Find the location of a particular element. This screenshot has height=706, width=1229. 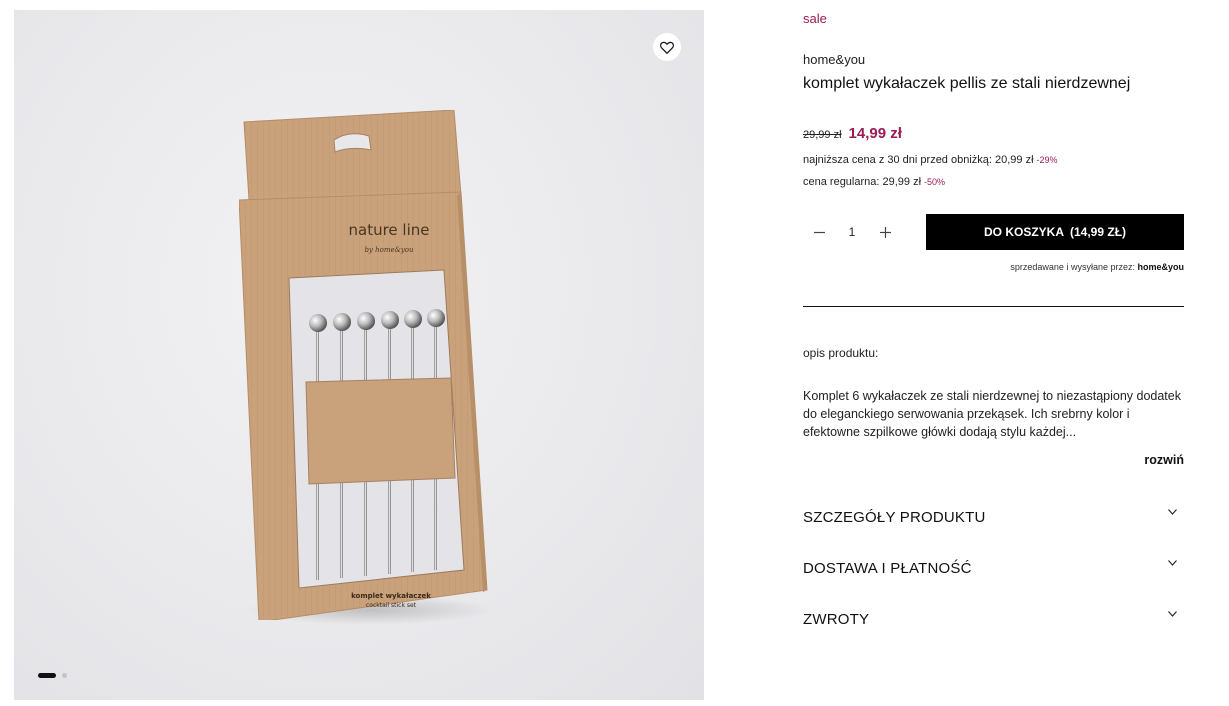

svg-text: cocktail stick set is located at coordinates (391, 605).